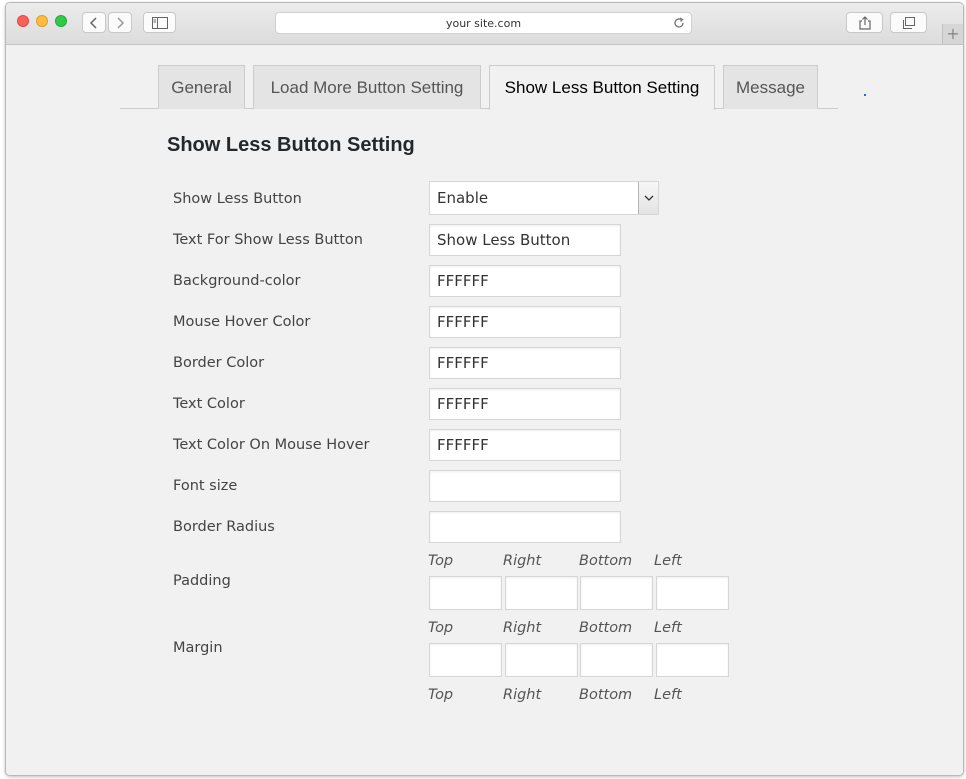  Describe the element at coordinates (525, 240) in the screenshot. I see `text-for-button-input: Show Less Button` at that location.